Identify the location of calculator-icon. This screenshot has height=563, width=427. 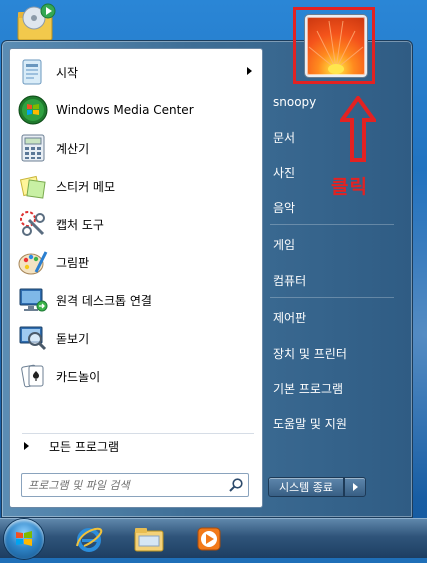
(33, 148).